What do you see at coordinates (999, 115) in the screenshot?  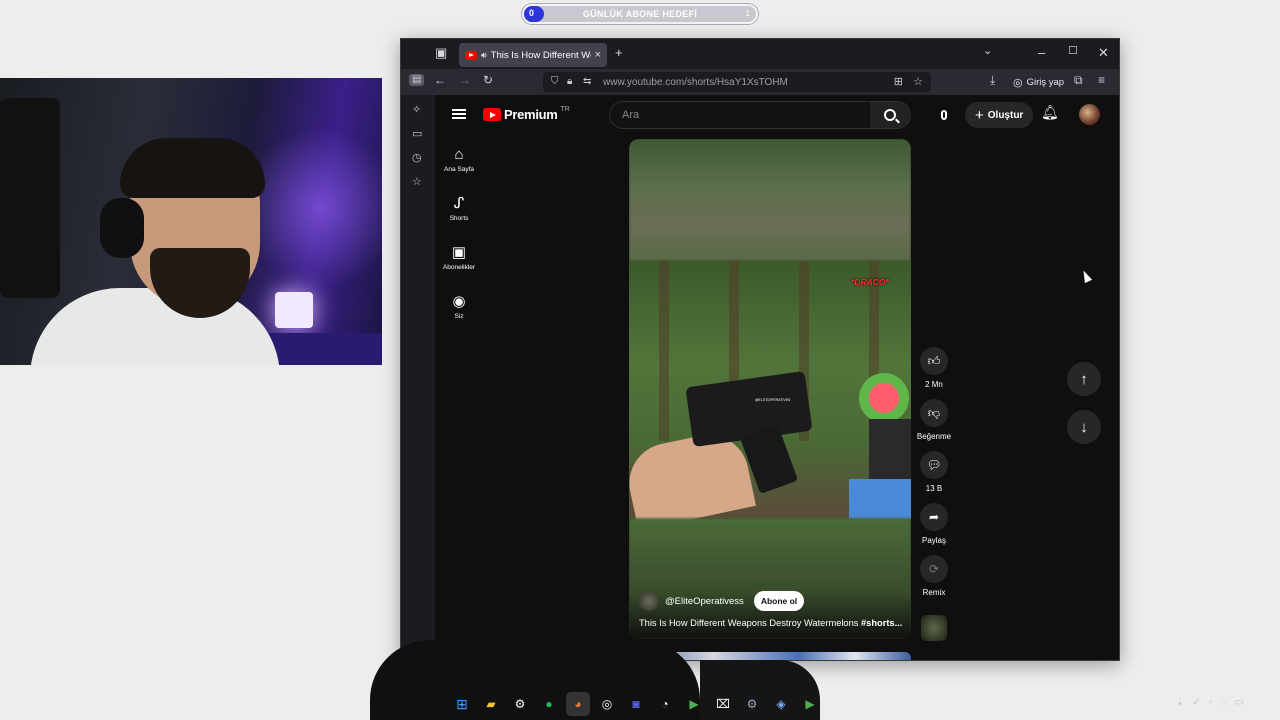 I see `create-button: + Oluştur` at bounding box center [999, 115].